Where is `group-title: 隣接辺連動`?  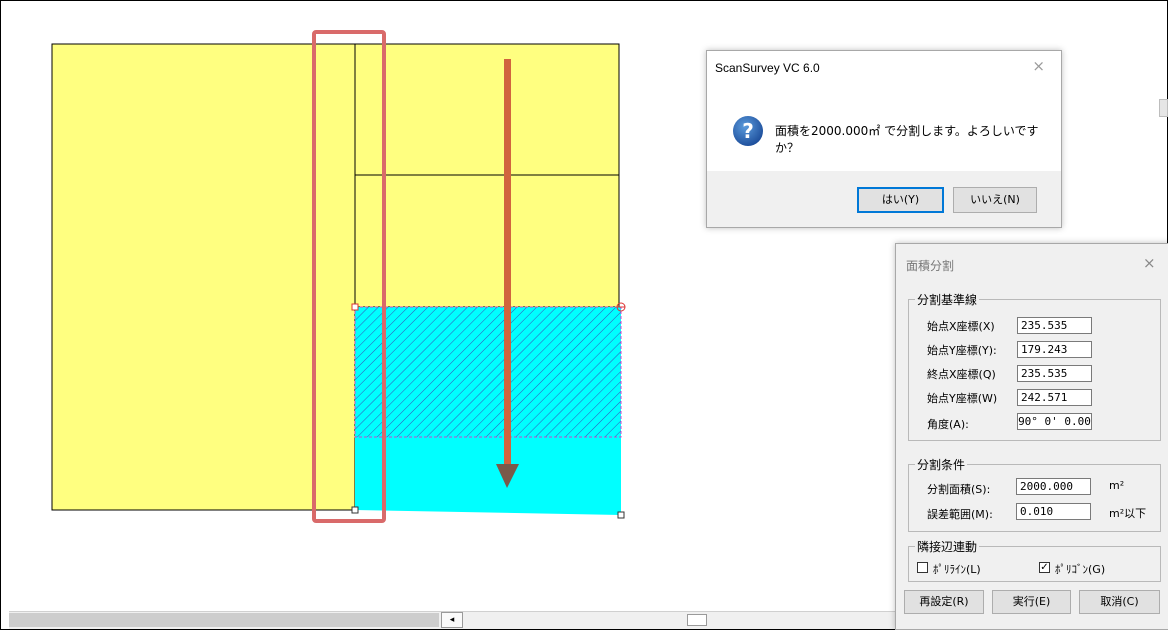
group-title: 隣接辺連動 is located at coordinates (947, 546).